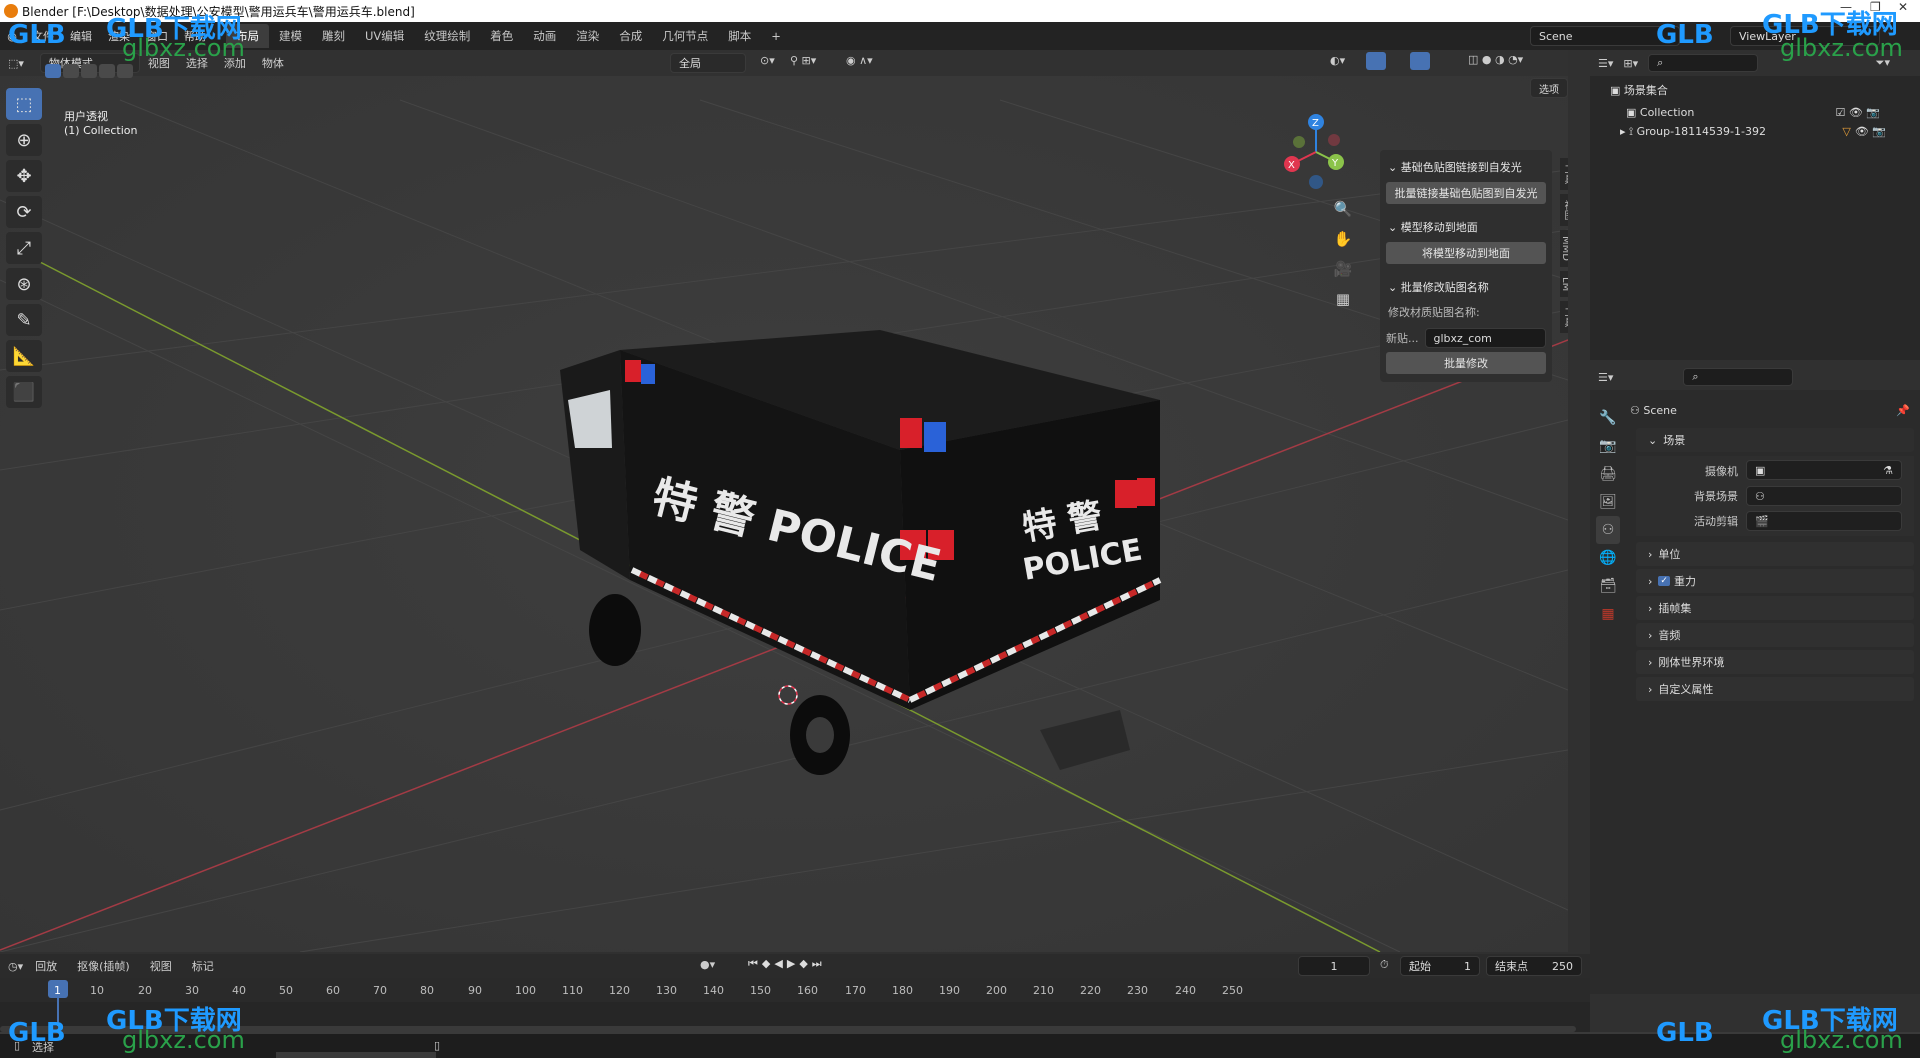 This screenshot has width=1920, height=1058. I want to click on viewport-menu-object: 物体, so click(273, 63).